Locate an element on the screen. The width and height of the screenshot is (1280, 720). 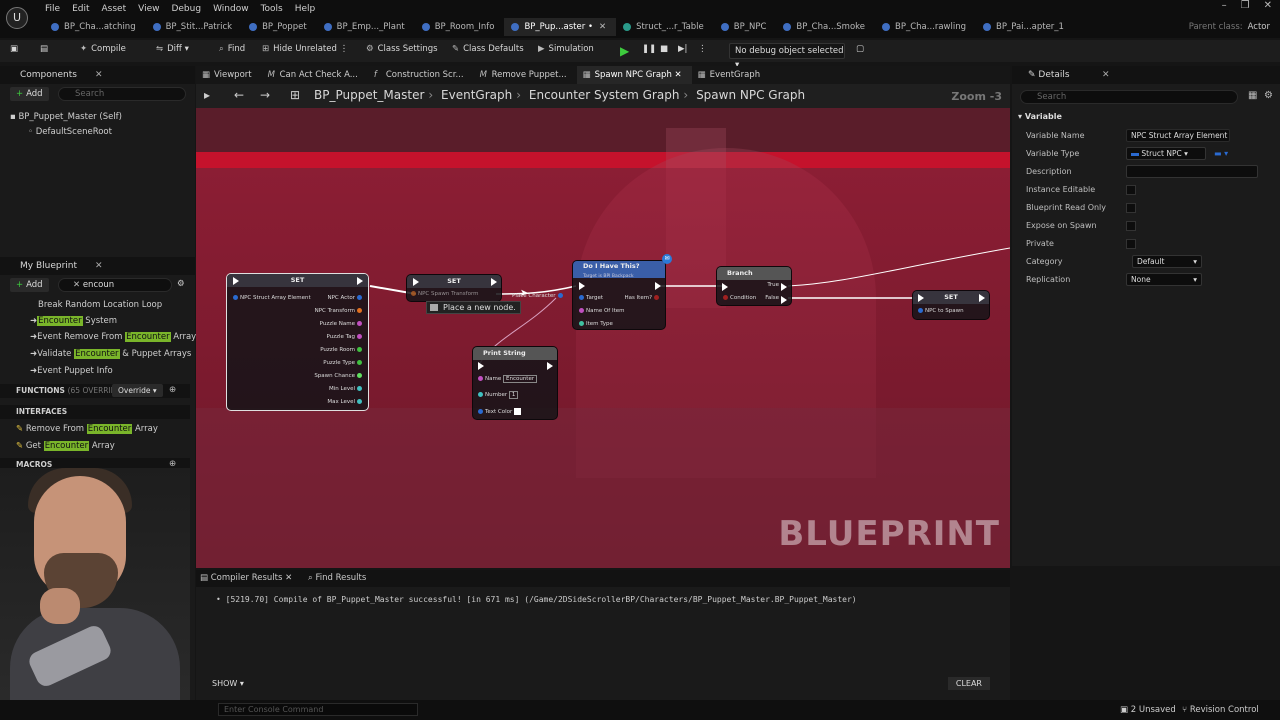
add-function-icon: ⊕ is located at coordinates (172, 390).